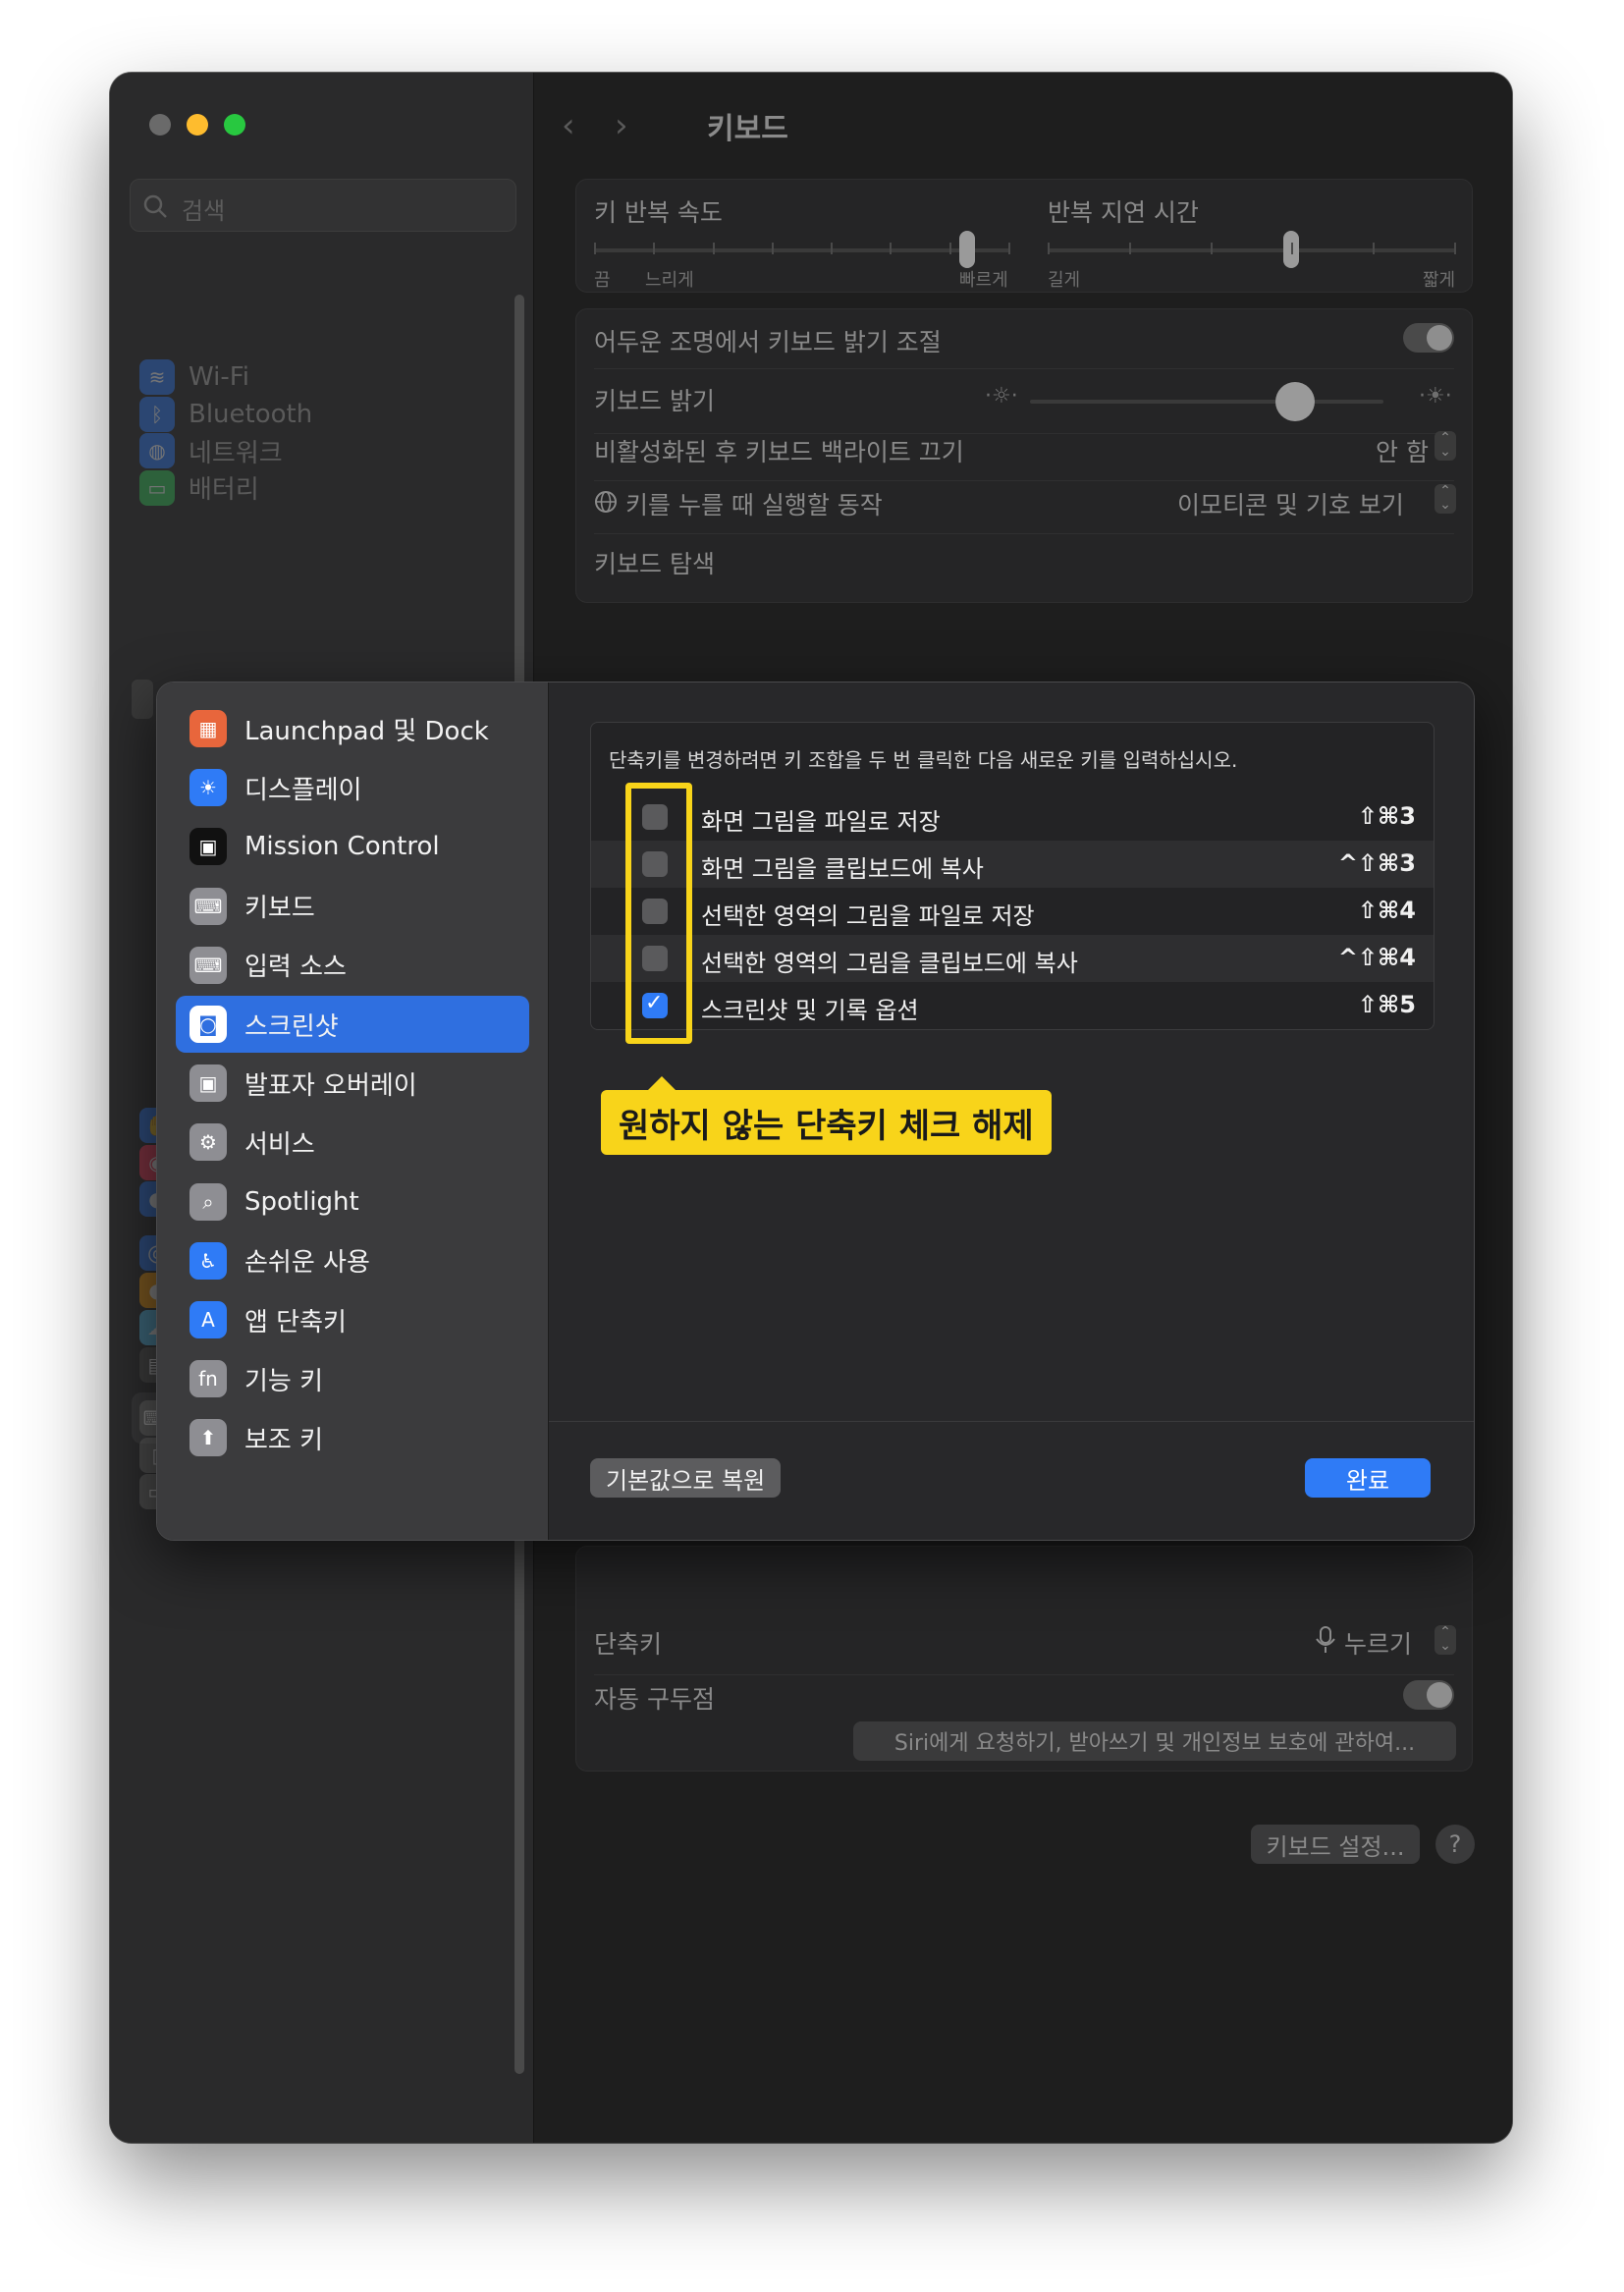 This screenshot has width=1624, height=2292. I want to click on key-repeat-label: 키 반복 속도, so click(658, 212).